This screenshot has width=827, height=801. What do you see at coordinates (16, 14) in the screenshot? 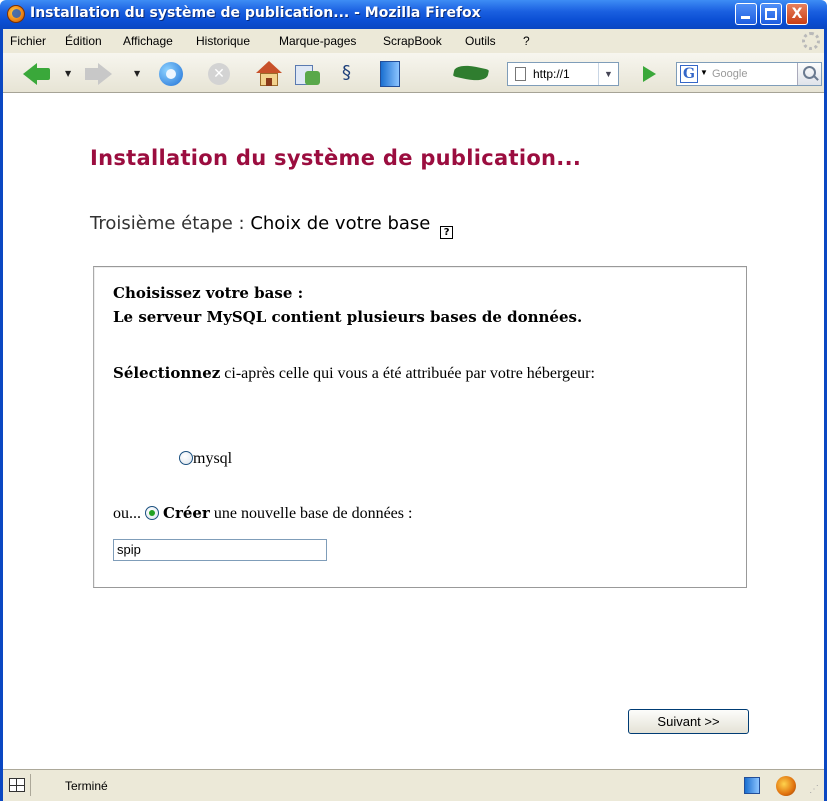
I see `firefox-icon` at bounding box center [16, 14].